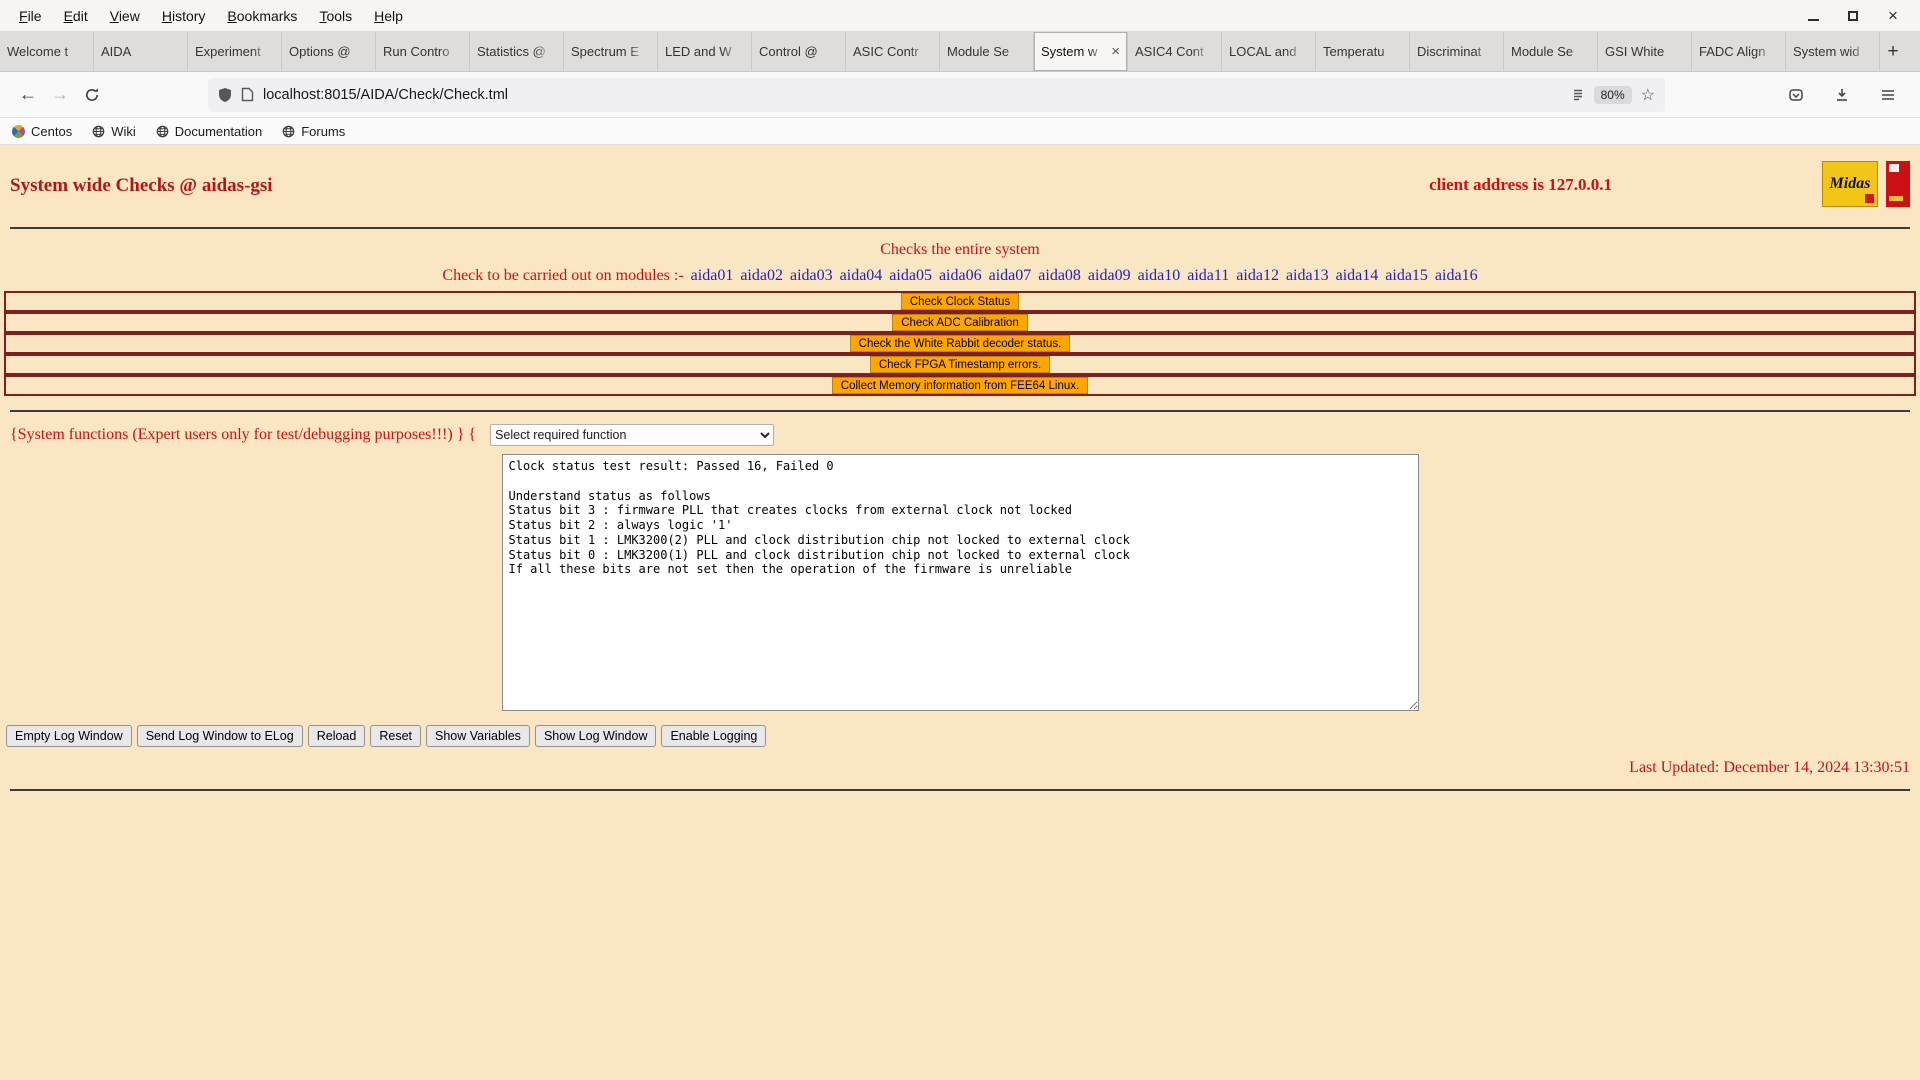 Image resolution: width=1920 pixels, height=1080 pixels. Describe the element at coordinates (1010, 275) in the screenshot. I see `module-link: aida07` at that location.